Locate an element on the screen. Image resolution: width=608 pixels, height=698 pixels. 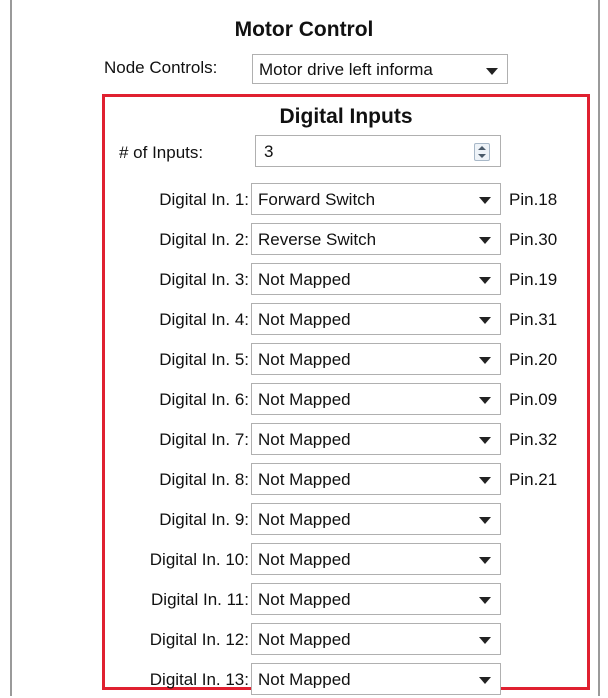
digital-input-label: Digital In. 8: is located at coordinates (204, 479).